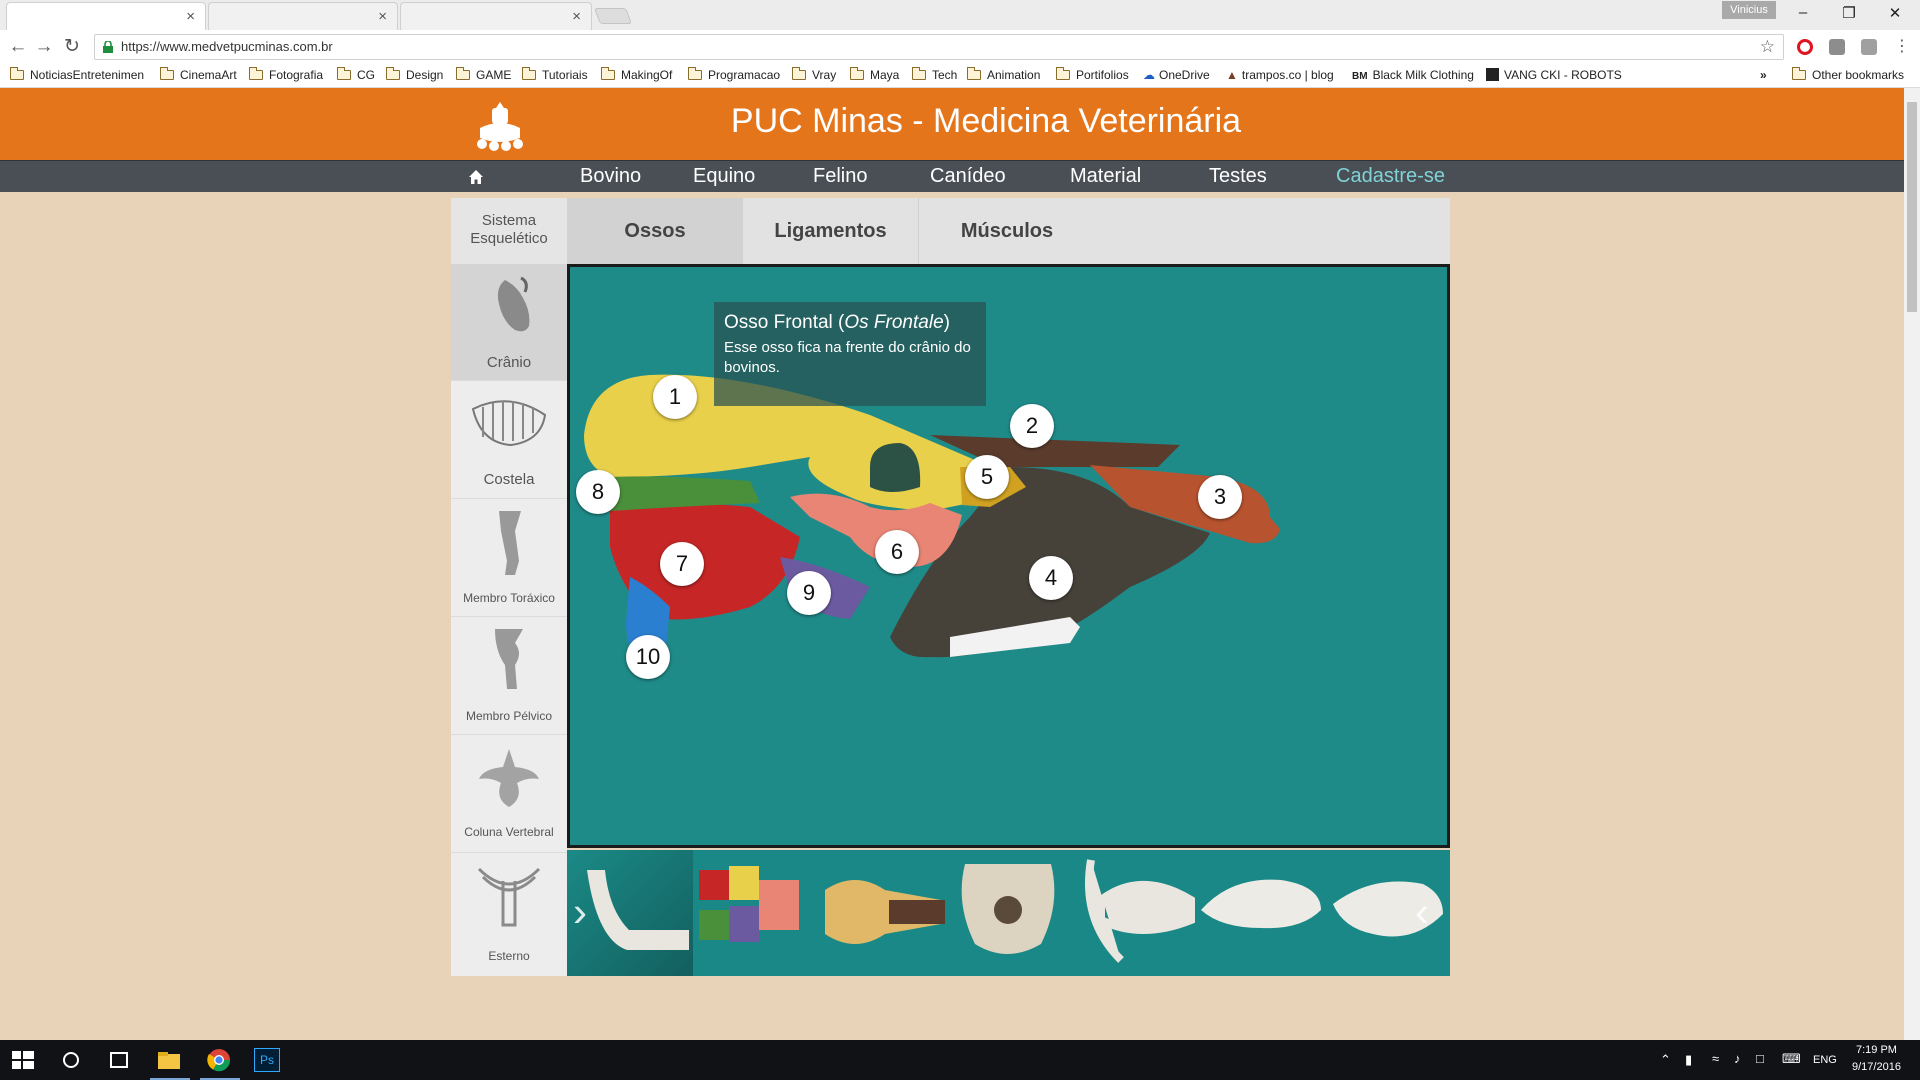 The width and height of the screenshot is (1920, 1080). What do you see at coordinates (1232, 75) in the screenshot?
I see `trampos-icon: ▲` at bounding box center [1232, 75].